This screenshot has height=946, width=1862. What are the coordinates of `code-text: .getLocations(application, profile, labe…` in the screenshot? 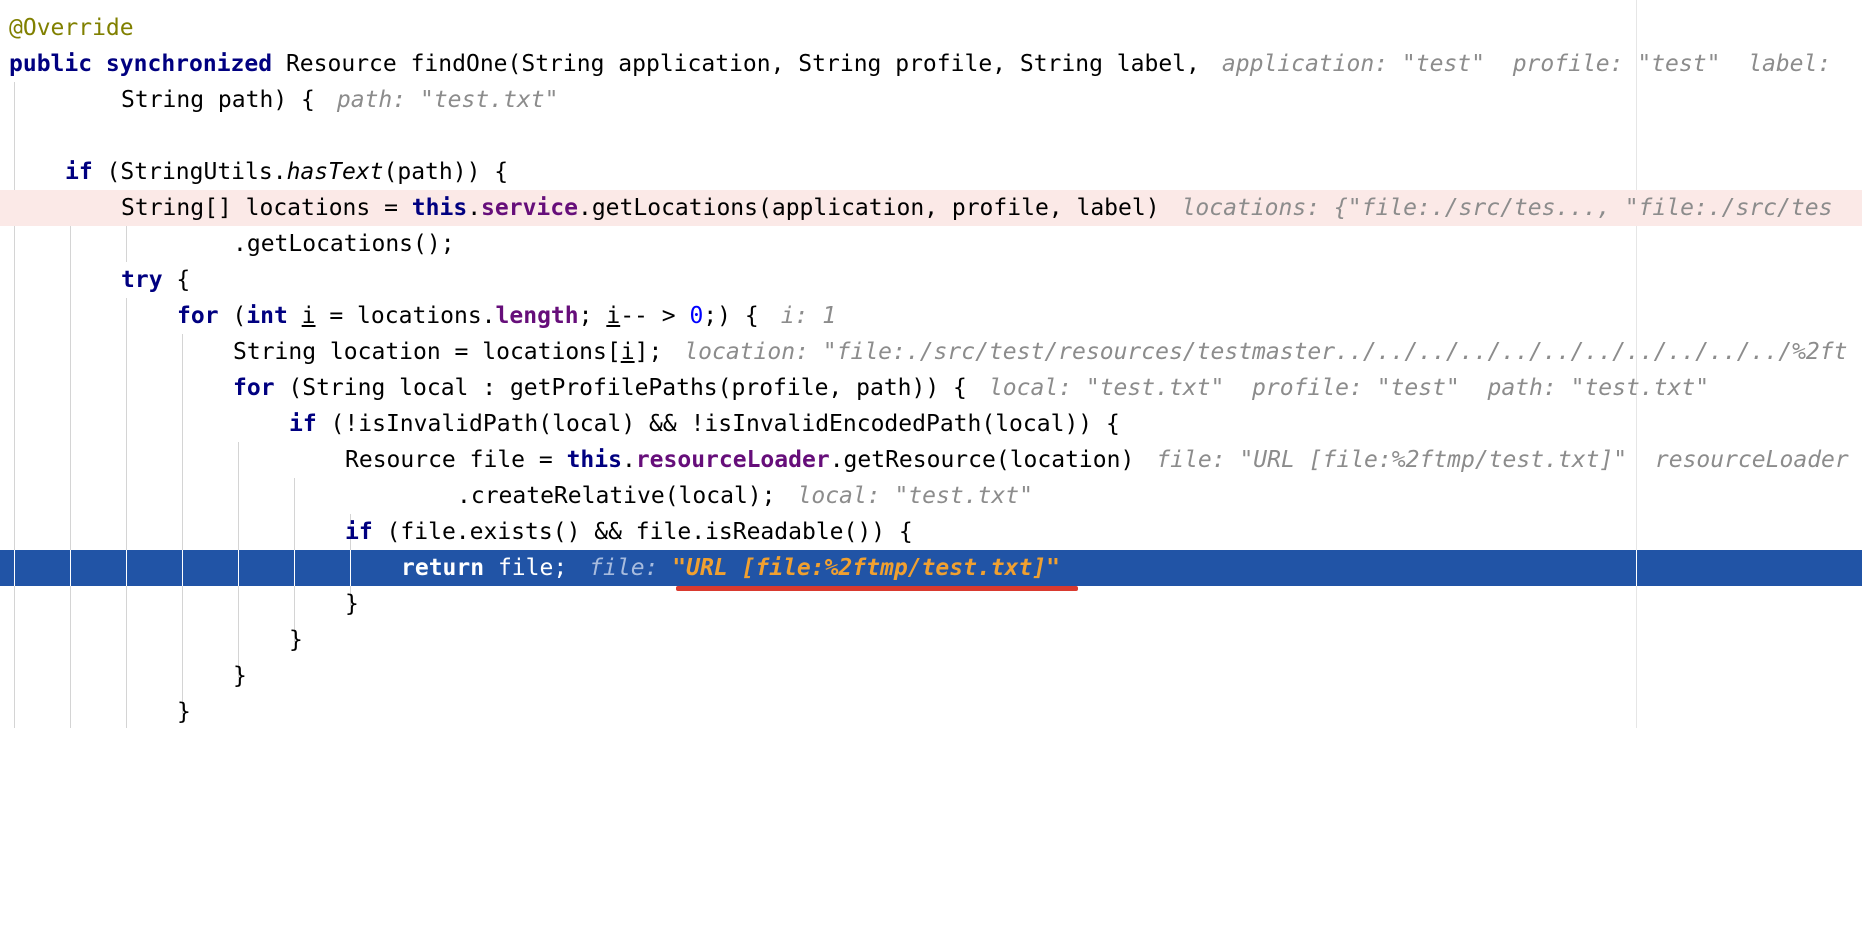 It's located at (868, 208).